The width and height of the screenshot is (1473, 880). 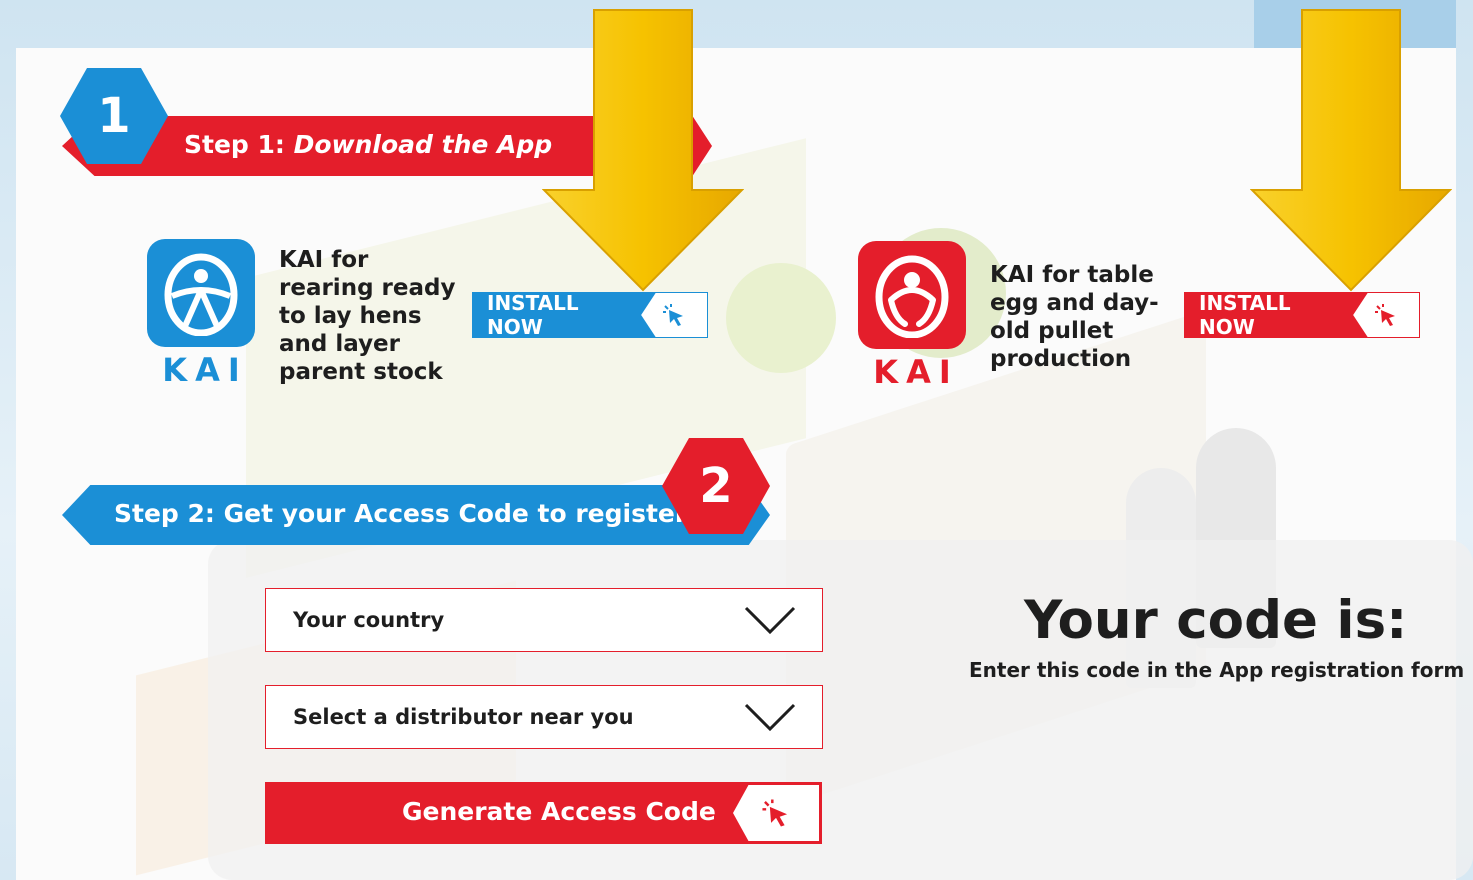 What do you see at coordinates (369, 620) in the screenshot?
I see `country-select-value: Your country` at bounding box center [369, 620].